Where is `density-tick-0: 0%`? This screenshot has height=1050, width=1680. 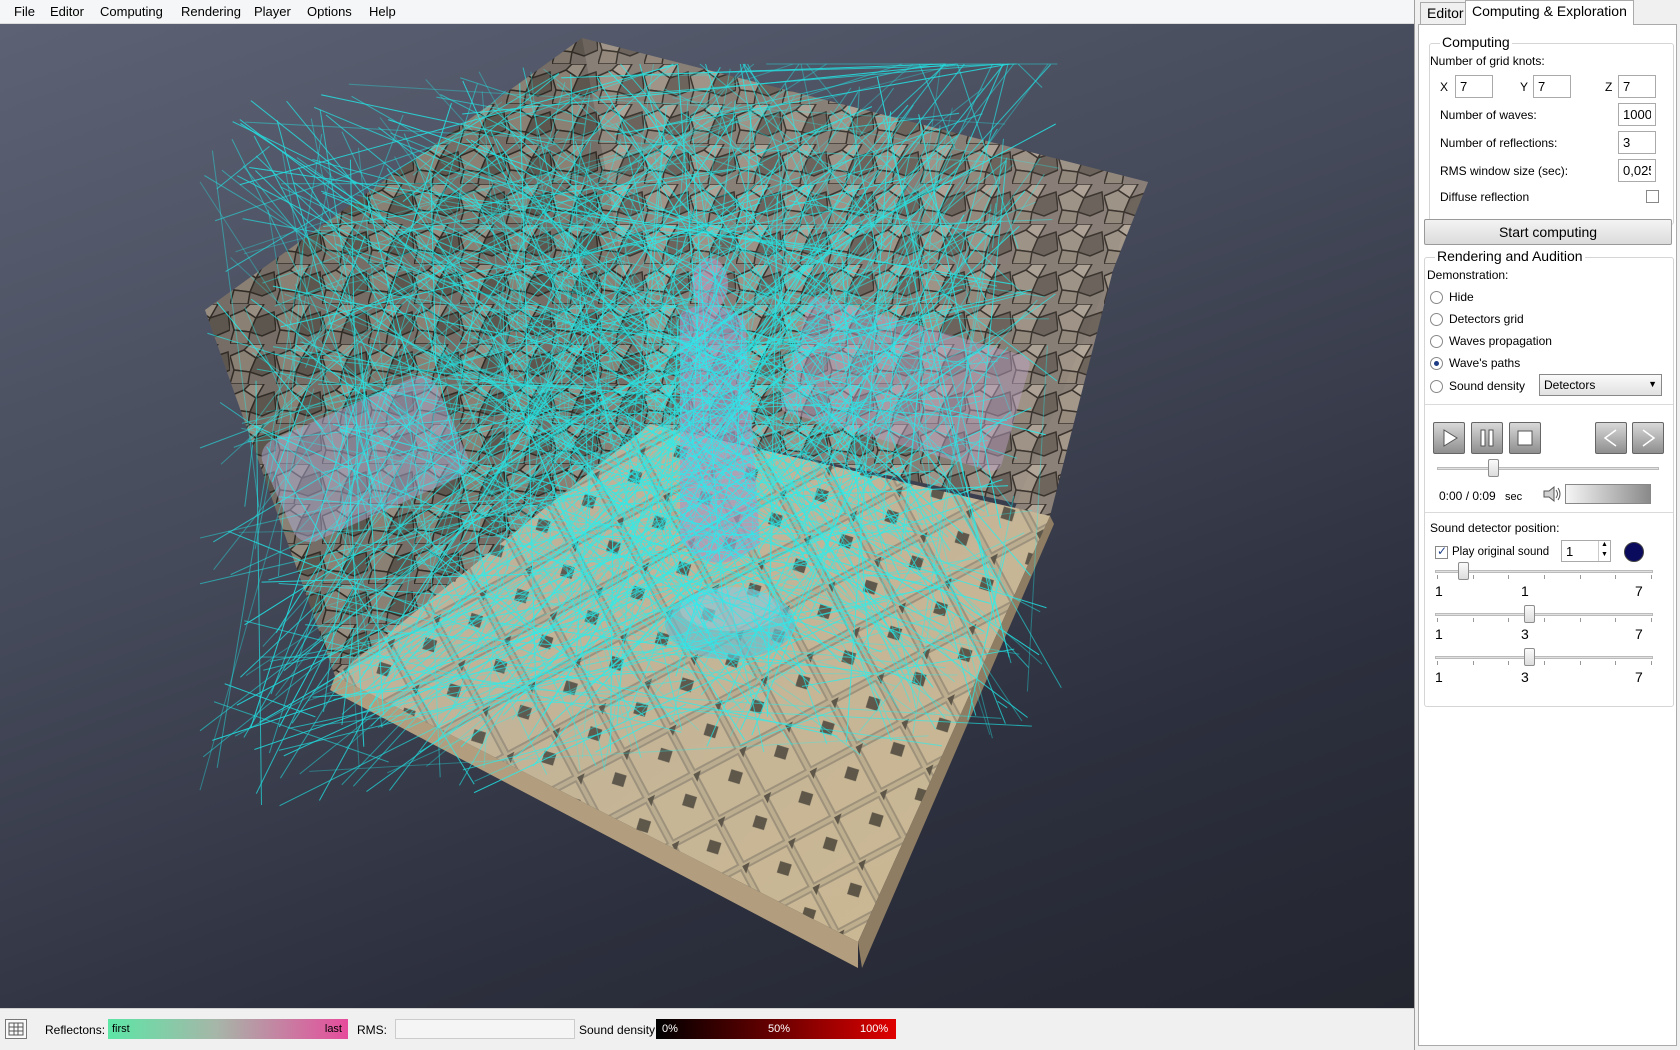 density-tick-0: 0% is located at coordinates (670, 1029).